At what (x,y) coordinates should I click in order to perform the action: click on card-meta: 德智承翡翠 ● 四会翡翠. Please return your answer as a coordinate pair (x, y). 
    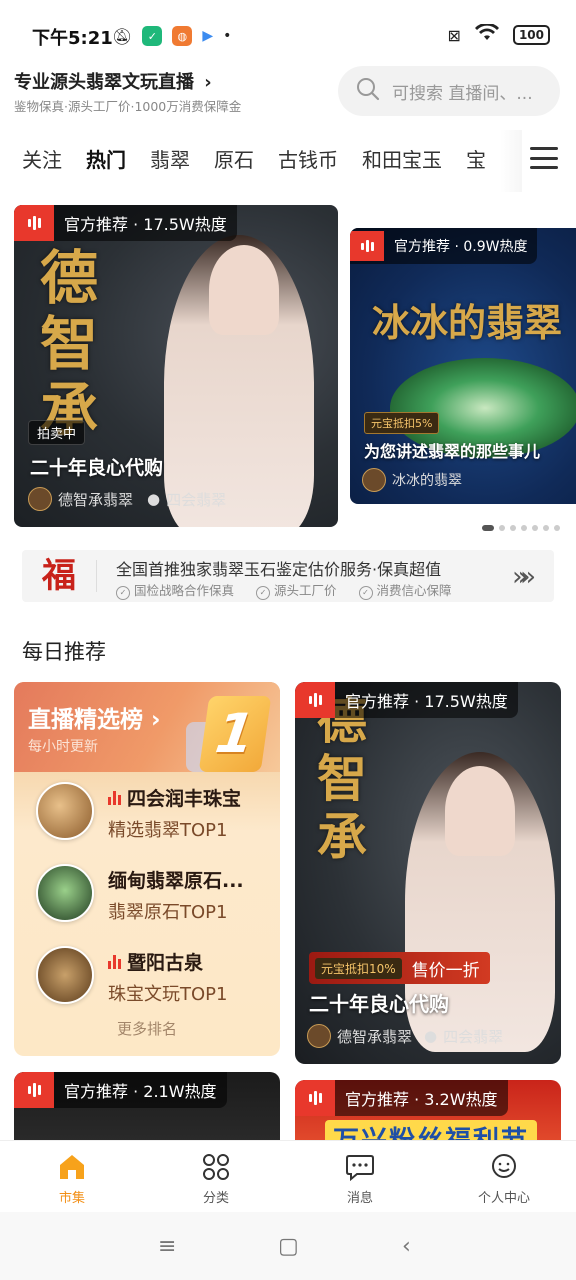
    Looking at the image, I should click on (405, 1036).